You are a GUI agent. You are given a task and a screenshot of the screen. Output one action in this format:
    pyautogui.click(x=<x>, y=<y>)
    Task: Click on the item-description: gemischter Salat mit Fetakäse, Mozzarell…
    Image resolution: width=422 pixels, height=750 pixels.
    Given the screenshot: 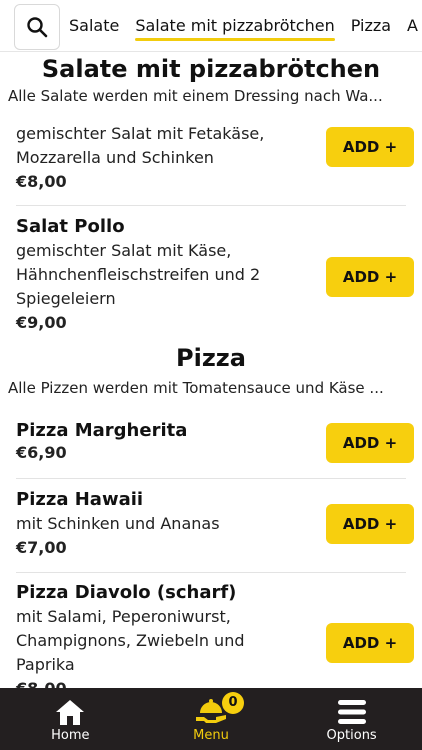 What is the action you would take?
    pyautogui.click(x=140, y=145)
    